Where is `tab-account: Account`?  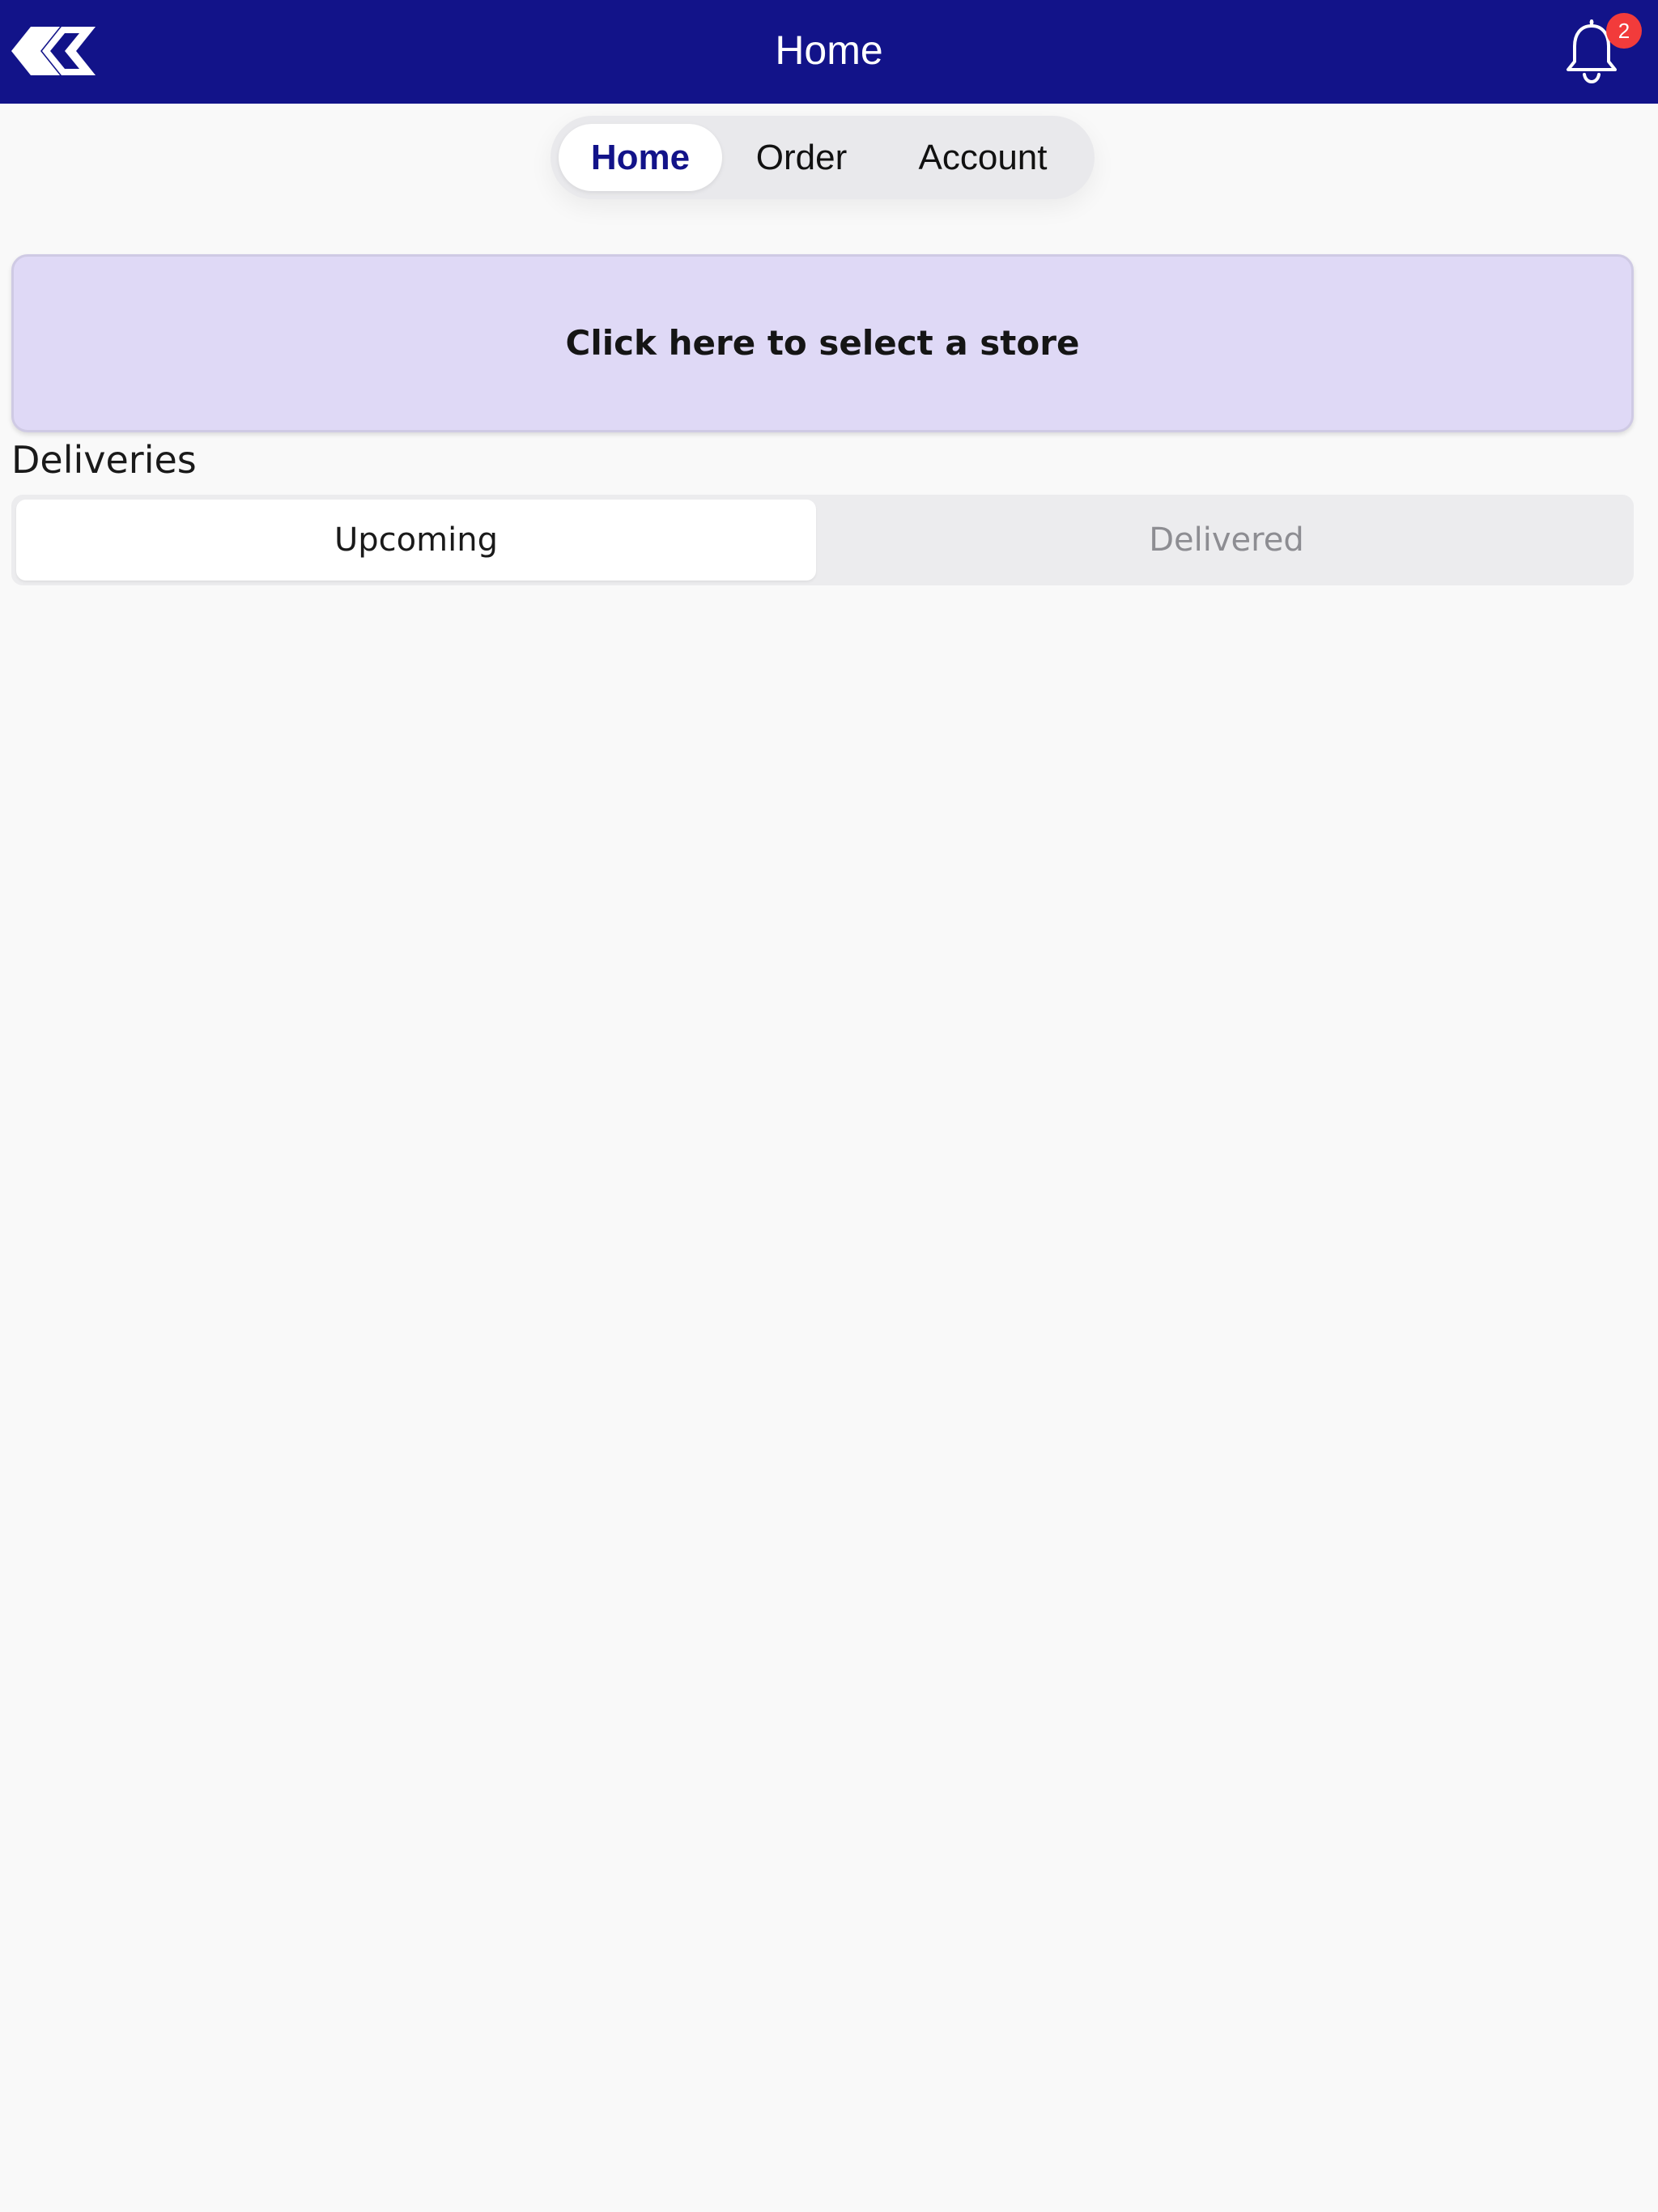
tab-account: Account is located at coordinates (983, 158).